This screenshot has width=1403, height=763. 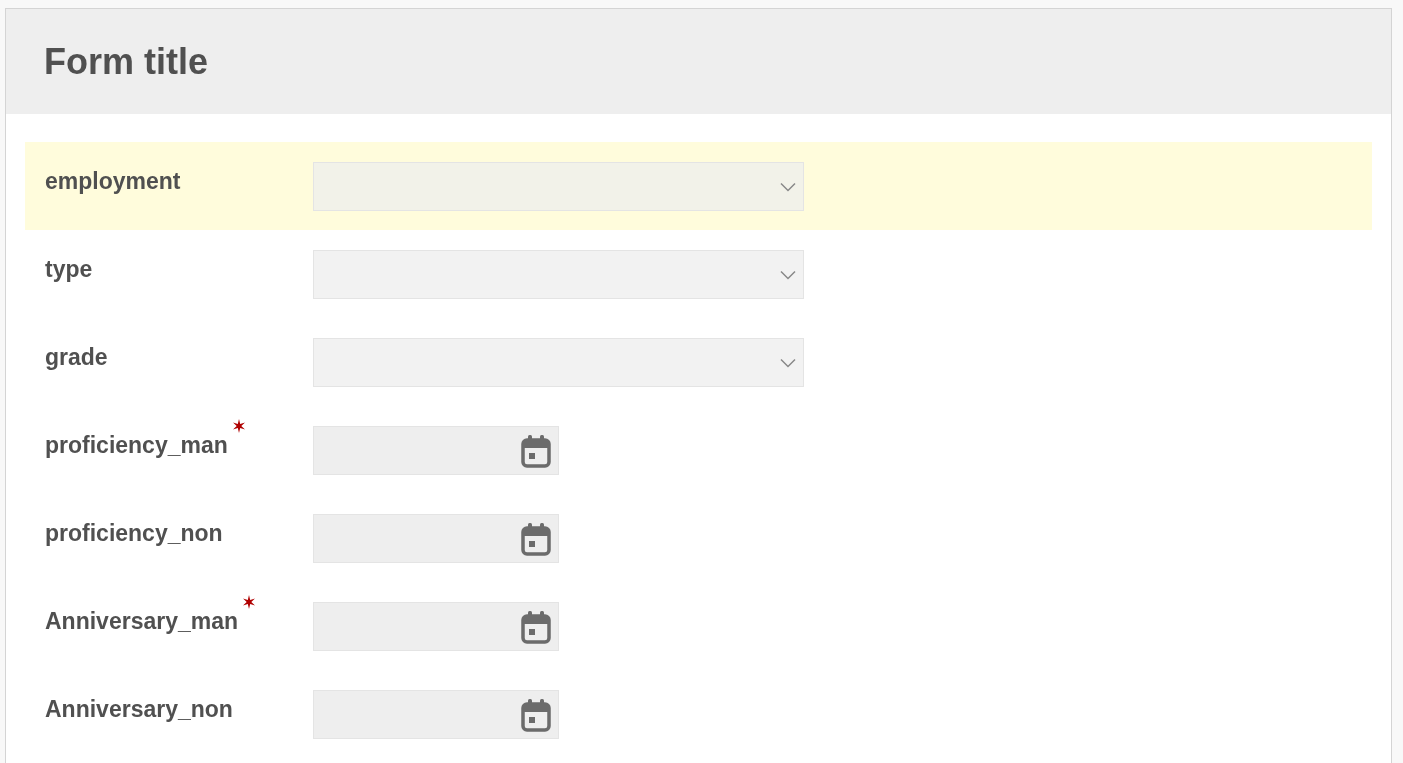 What do you see at coordinates (134, 533) in the screenshot?
I see `field-label: proficiency_non` at bounding box center [134, 533].